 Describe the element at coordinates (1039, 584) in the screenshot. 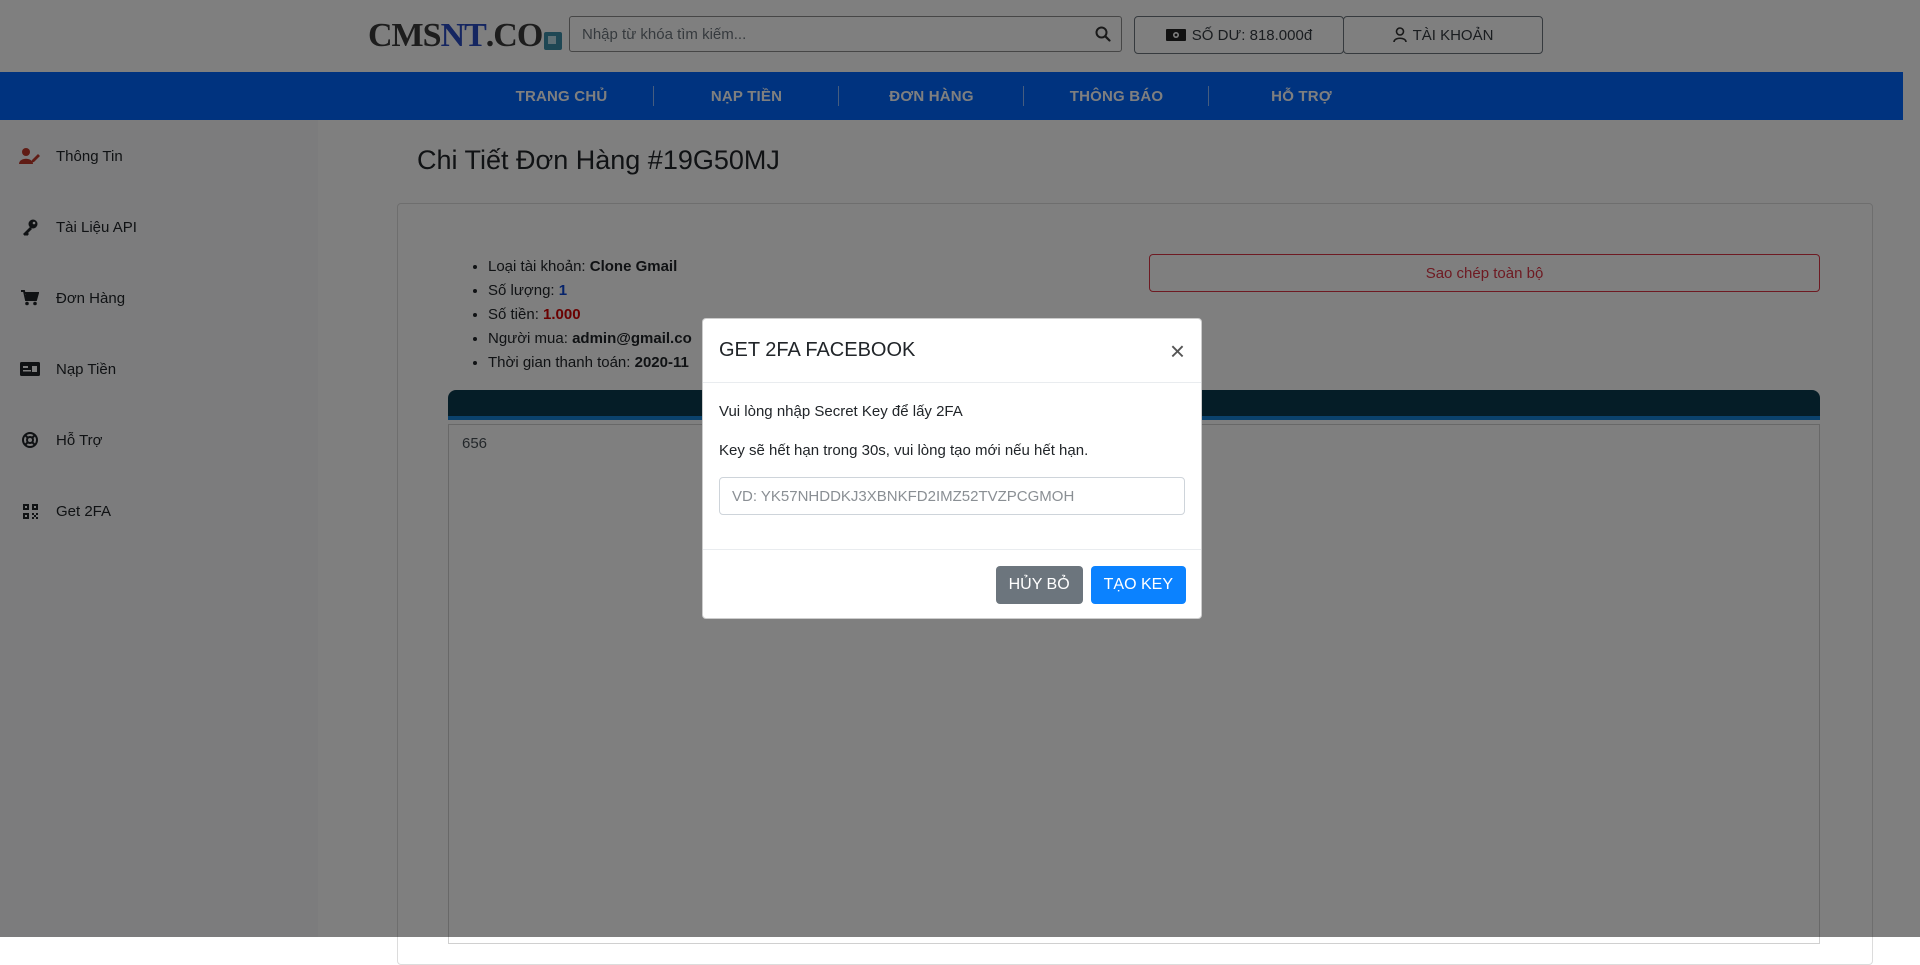

I see `cancel-button: HỦY BỎ` at that location.